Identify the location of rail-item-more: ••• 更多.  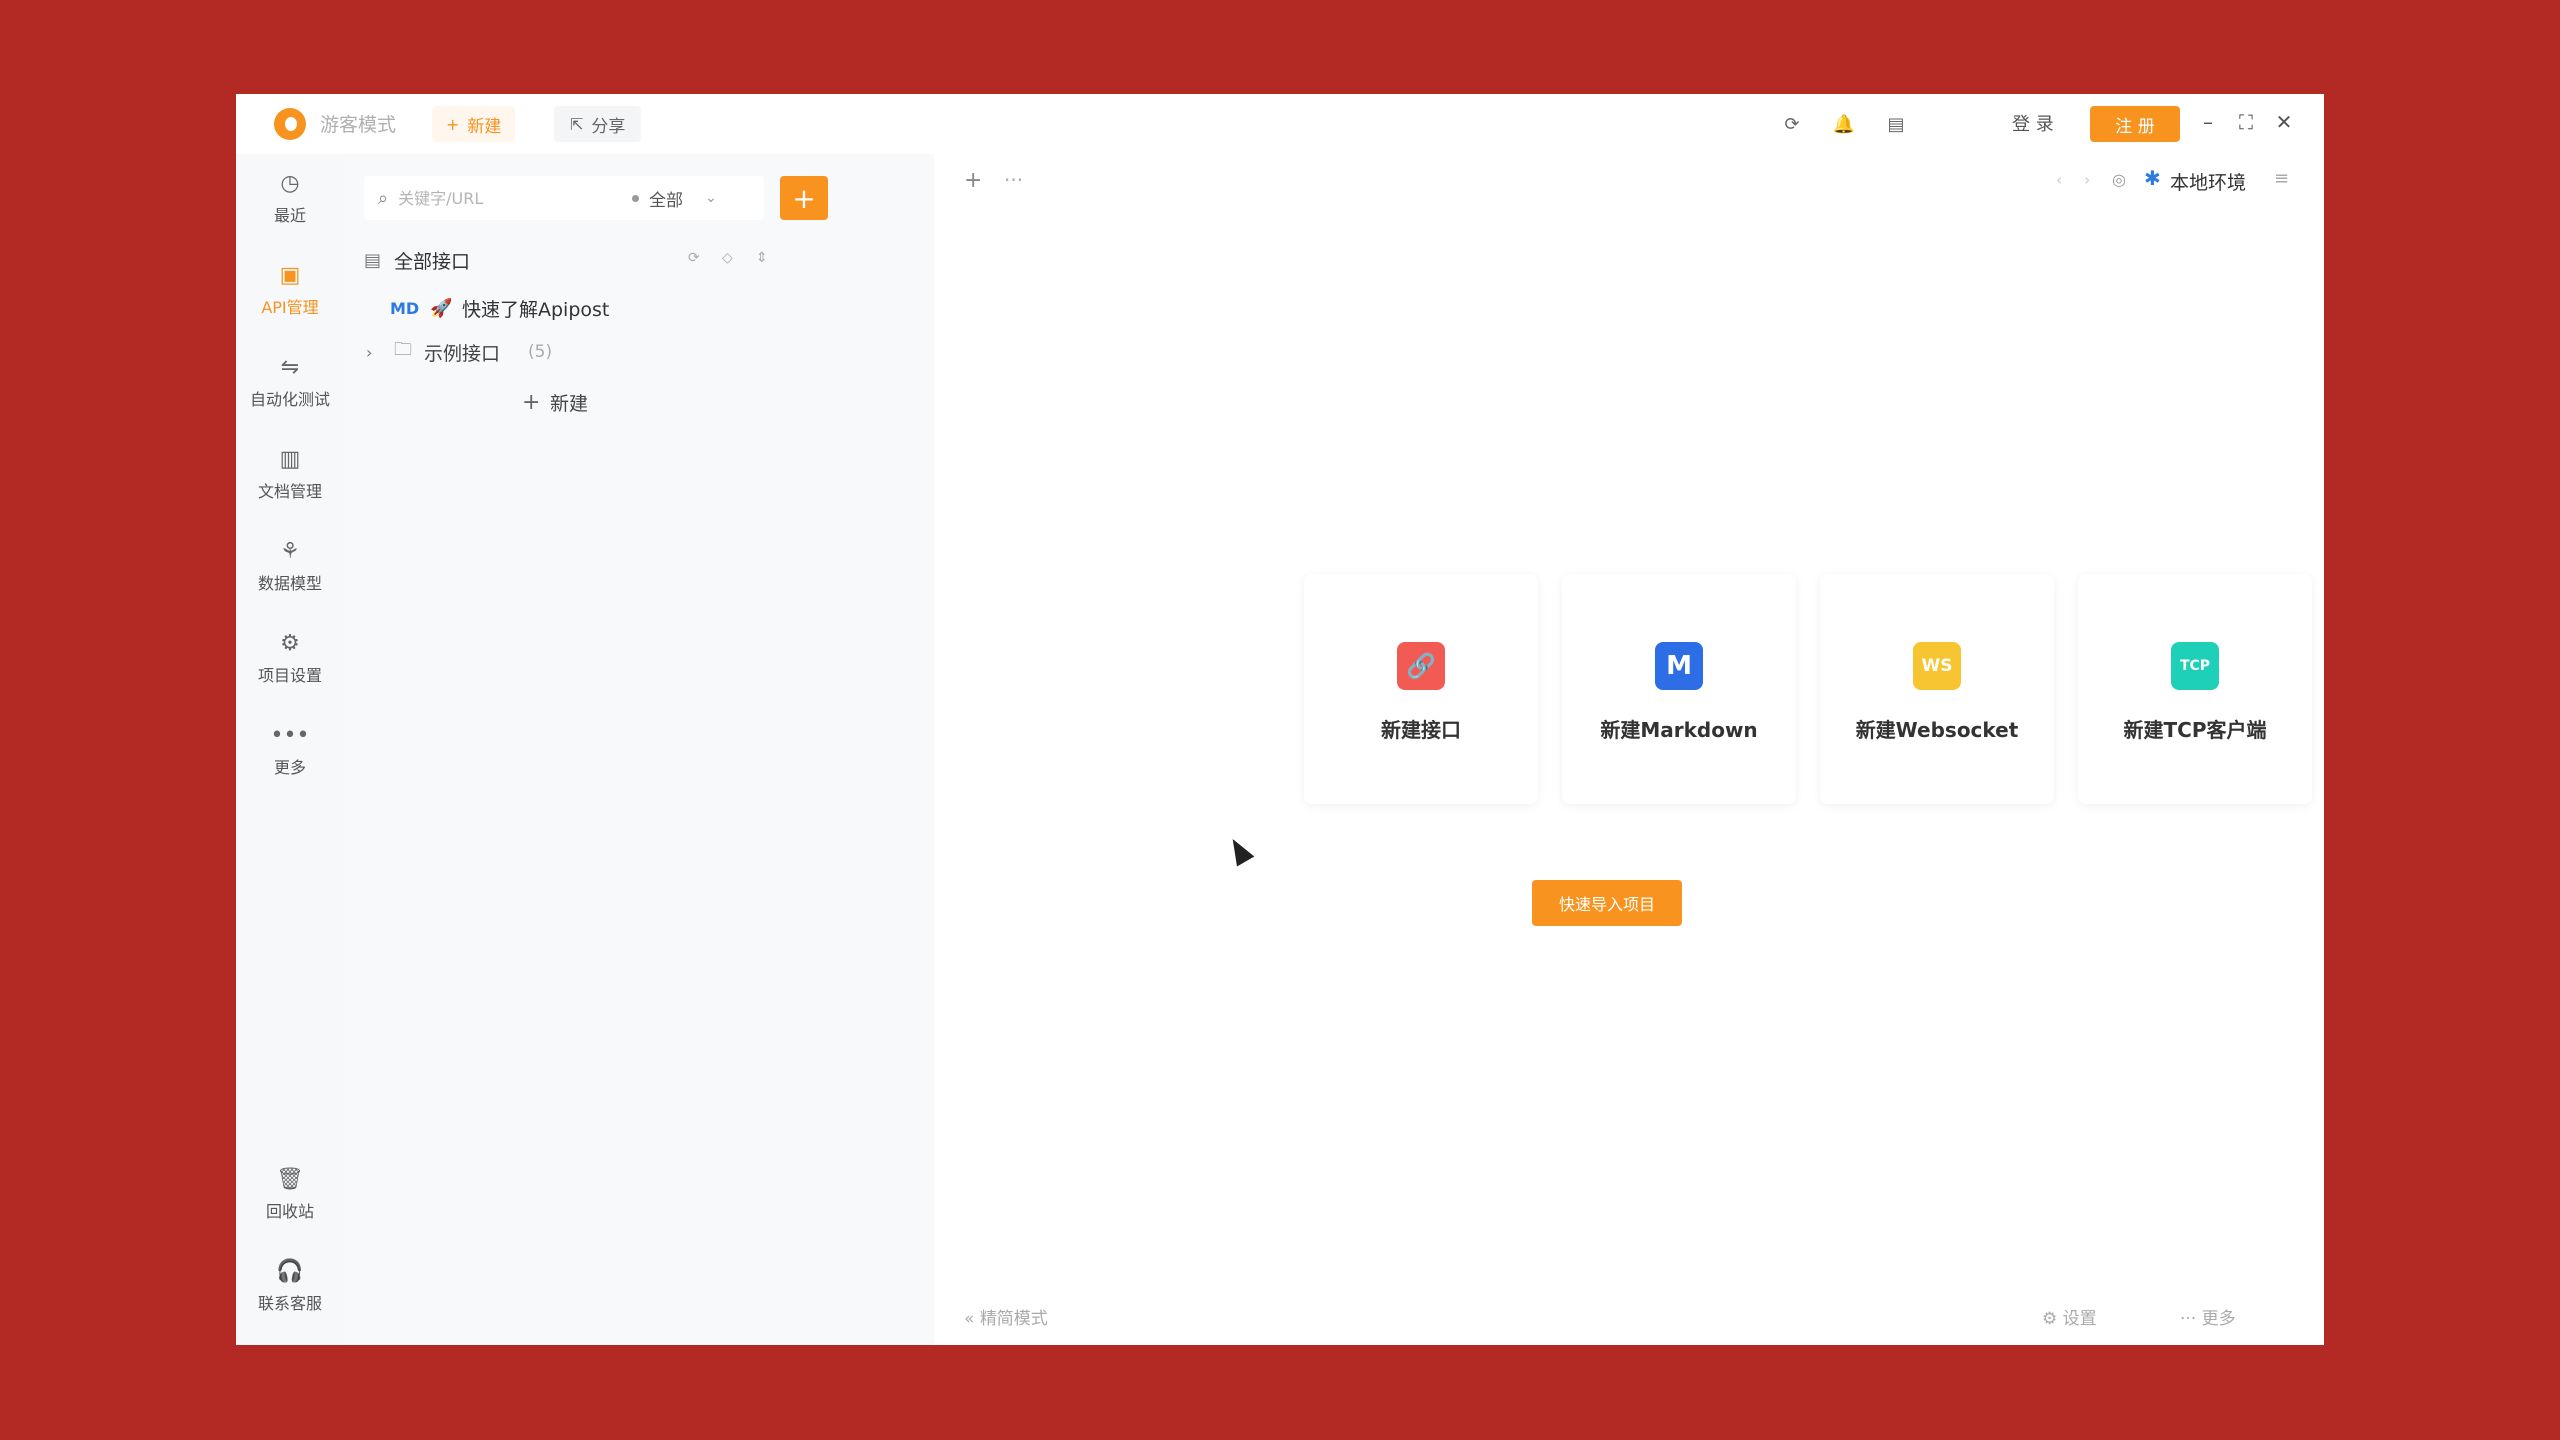
(290, 754).